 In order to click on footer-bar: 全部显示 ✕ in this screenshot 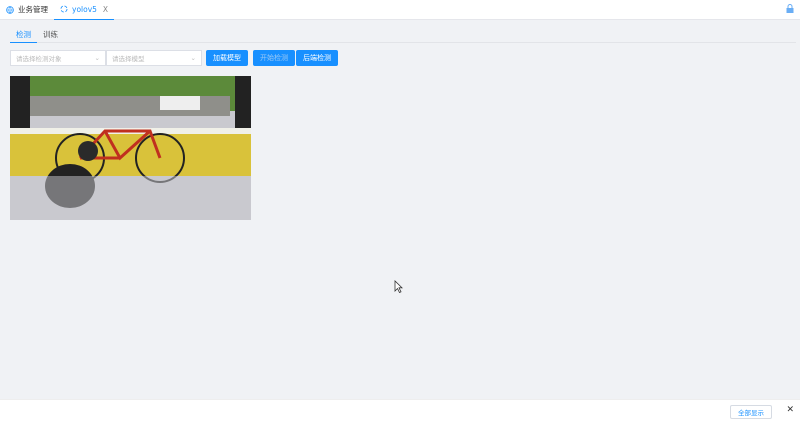, I will do `click(400, 411)`.